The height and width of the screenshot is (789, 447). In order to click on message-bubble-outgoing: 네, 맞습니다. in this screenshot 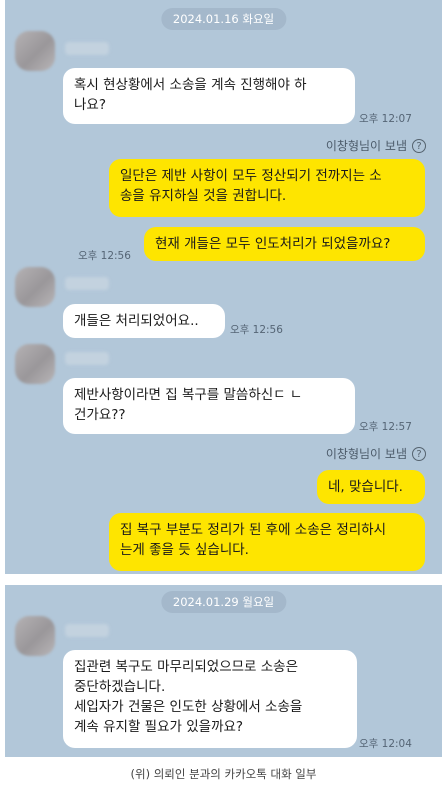, I will do `click(371, 487)`.